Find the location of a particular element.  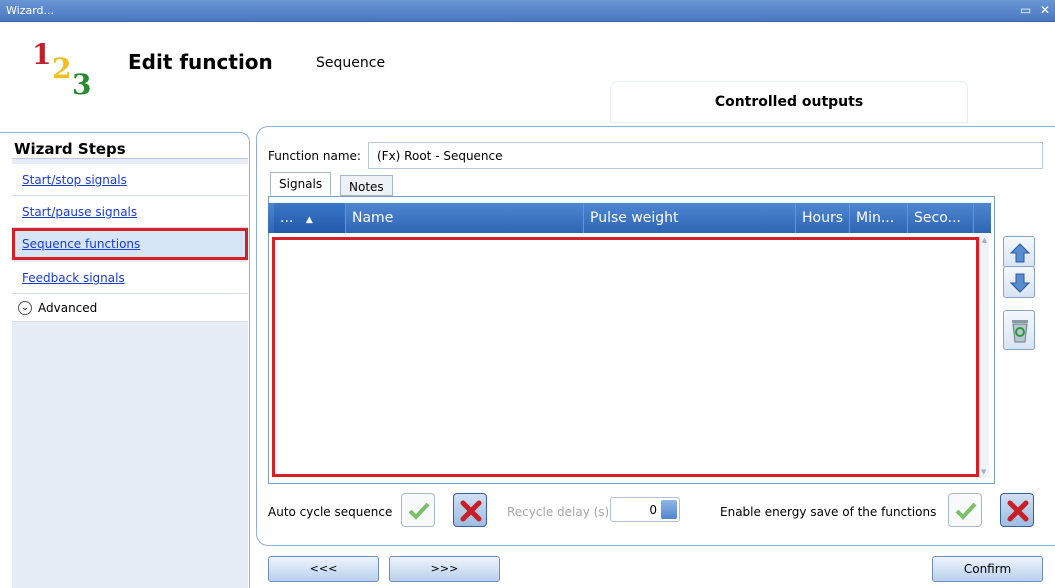

advanced-label: Advanced is located at coordinates (68, 308).